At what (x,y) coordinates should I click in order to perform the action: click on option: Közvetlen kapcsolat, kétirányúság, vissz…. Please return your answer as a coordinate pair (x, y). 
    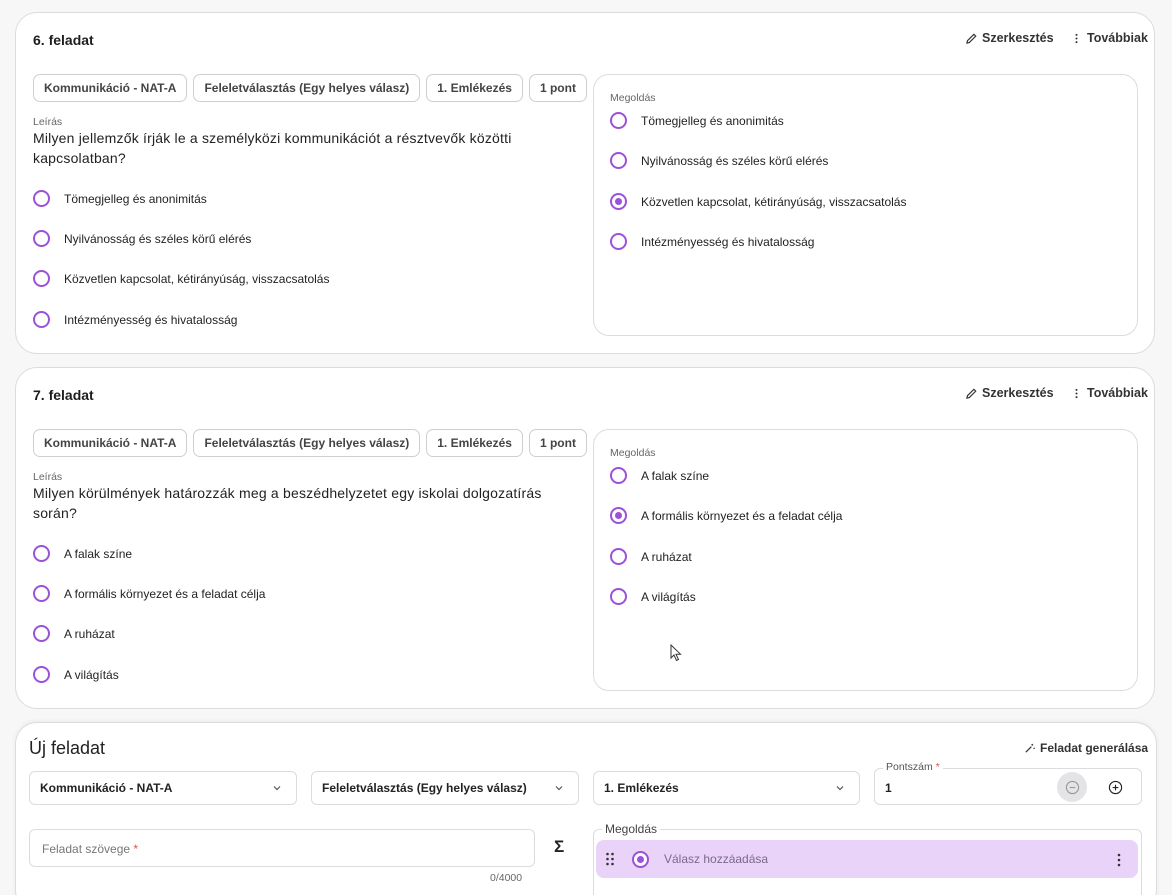
    Looking at the image, I should click on (181, 278).